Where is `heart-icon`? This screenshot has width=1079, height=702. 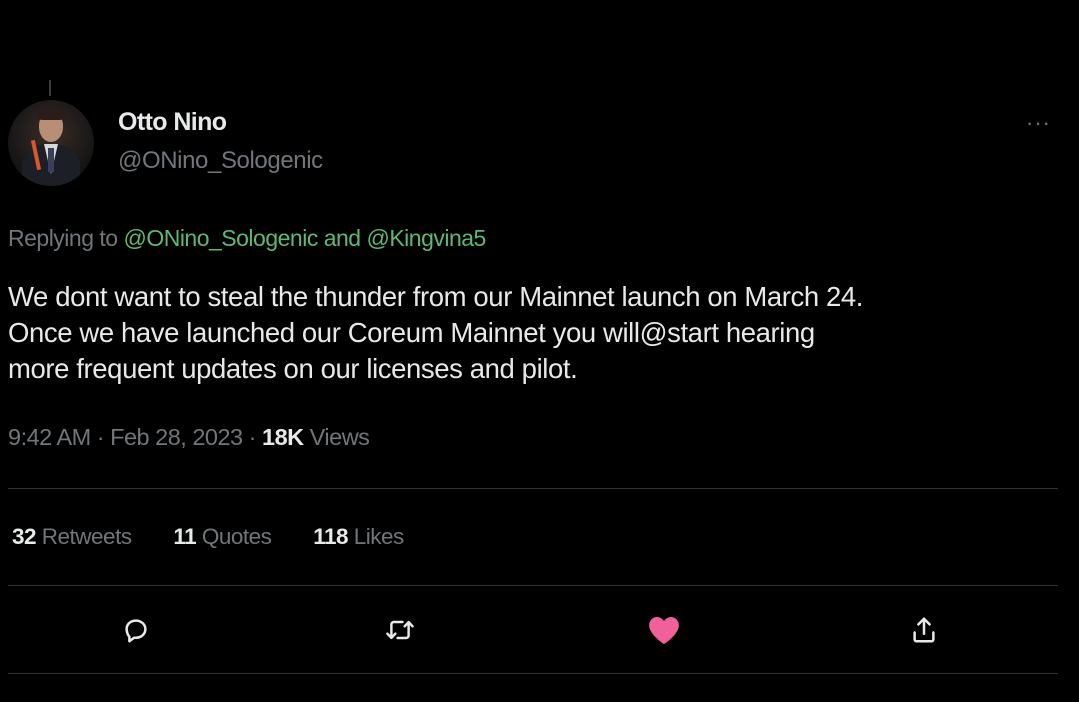
heart-icon is located at coordinates (664, 630).